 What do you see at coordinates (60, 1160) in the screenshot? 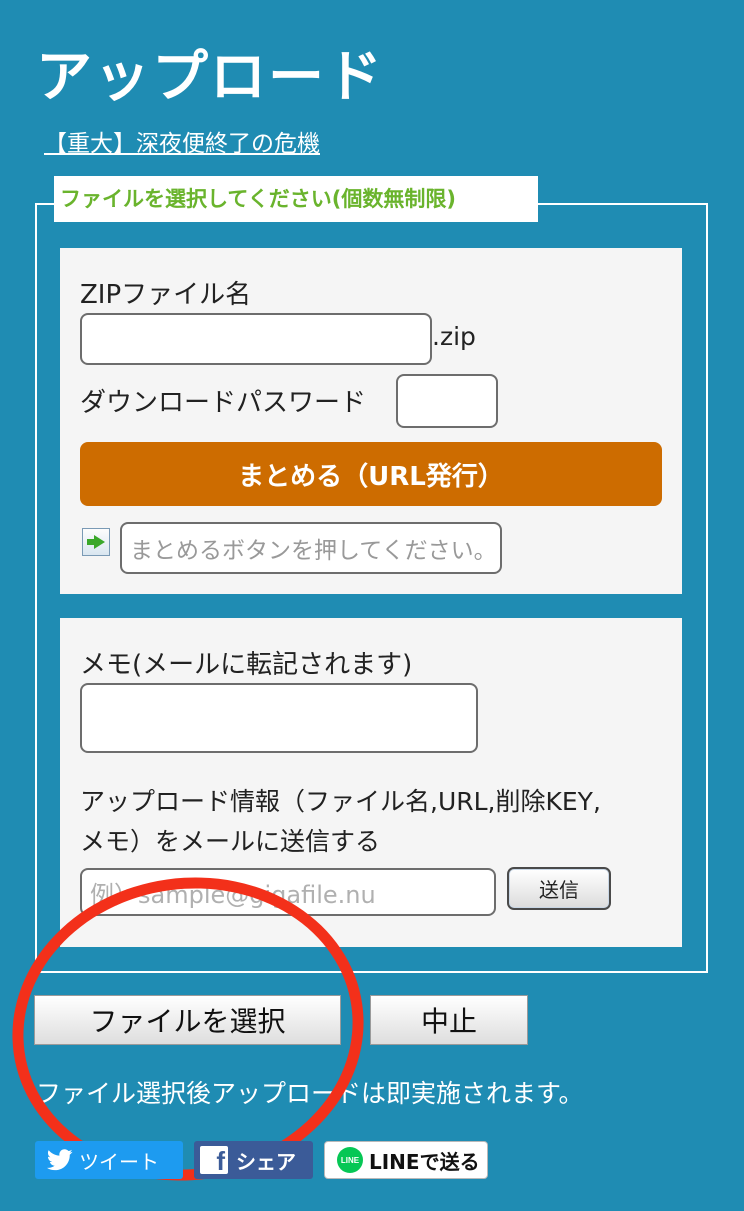
I see `twitter-bird-icon` at bounding box center [60, 1160].